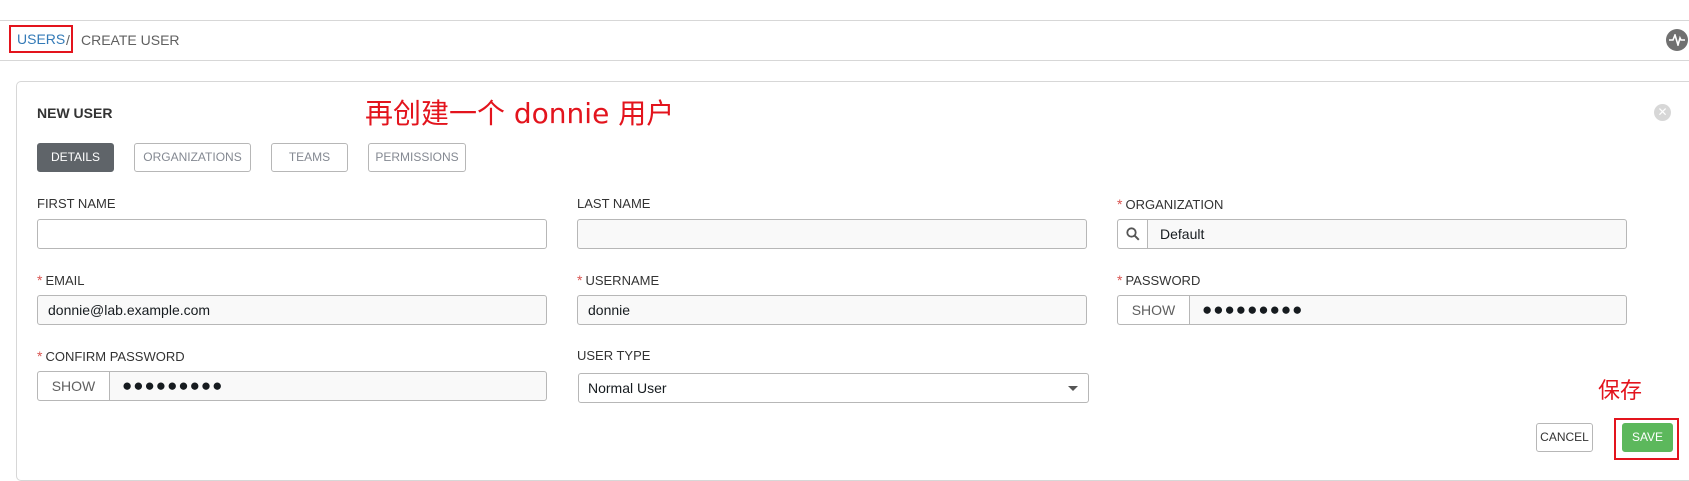  Describe the element at coordinates (1120, 204) in the screenshot. I see `required-mark: *` at that location.